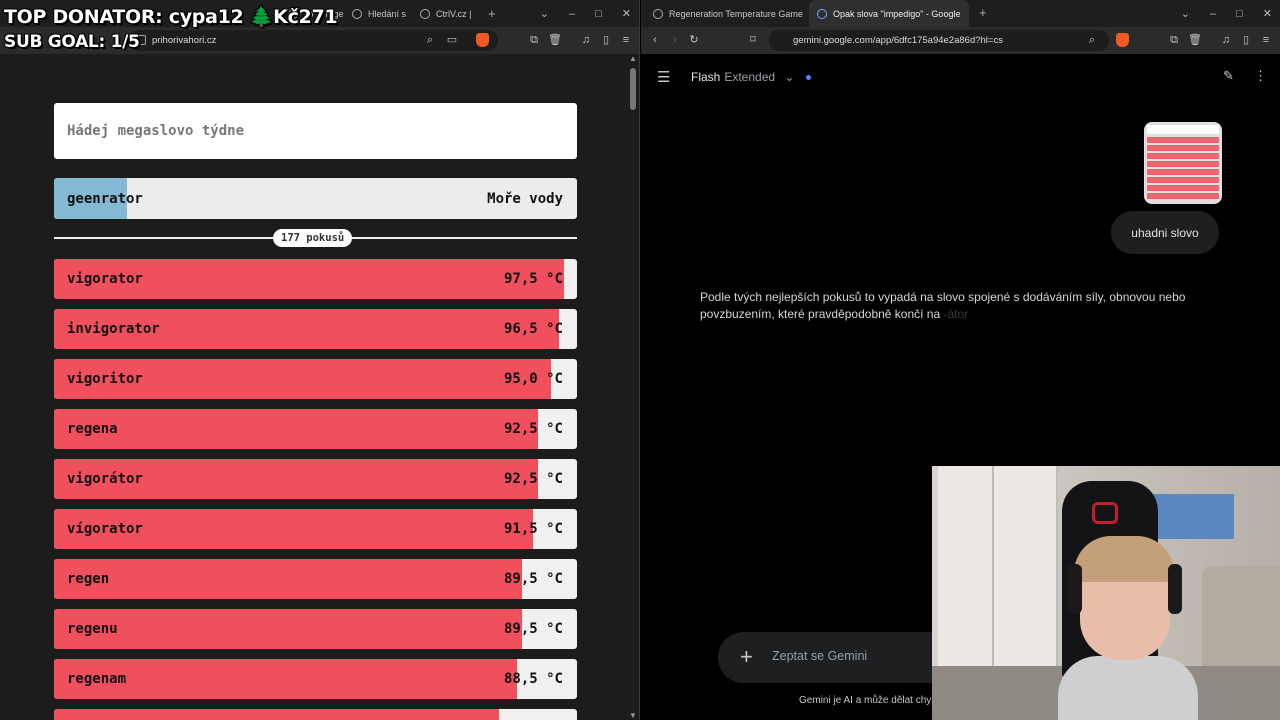  I want to click on guess-row: regenam 88,5 °C, so click(315, 679).